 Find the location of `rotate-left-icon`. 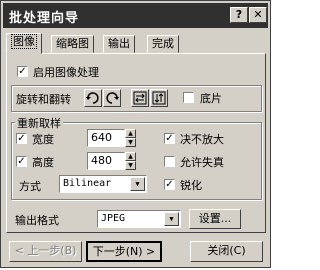

rotate-left-icon is located at coordinates (93, 98).